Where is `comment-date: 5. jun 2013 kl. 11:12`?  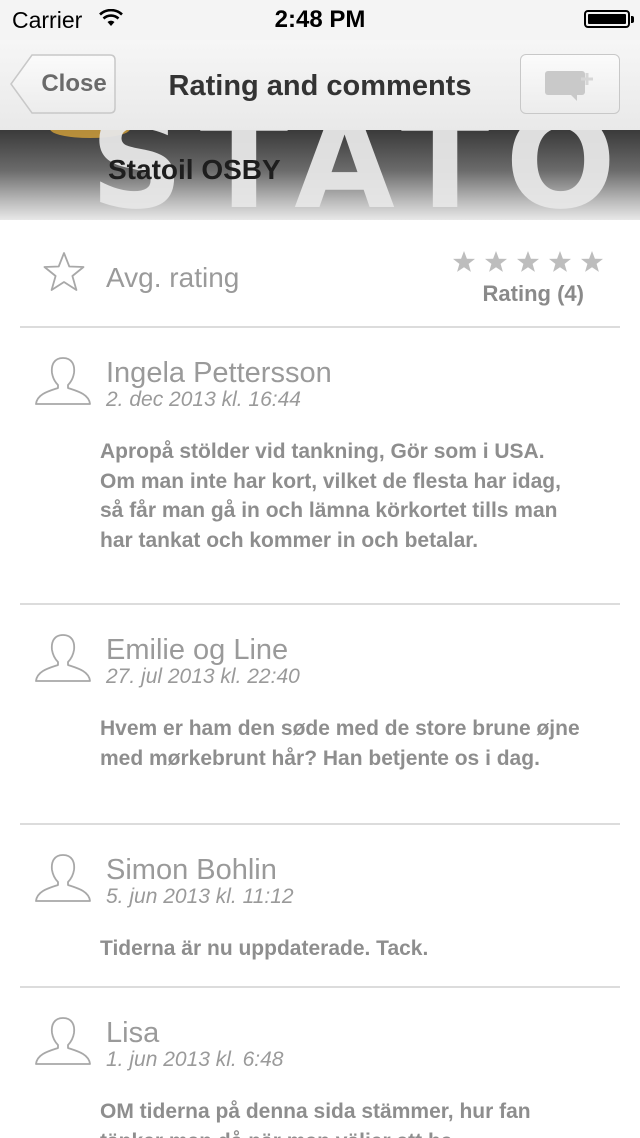 comment-date: 5. jun 2013 kl. 11:12 is located at coordinates (200, 896).